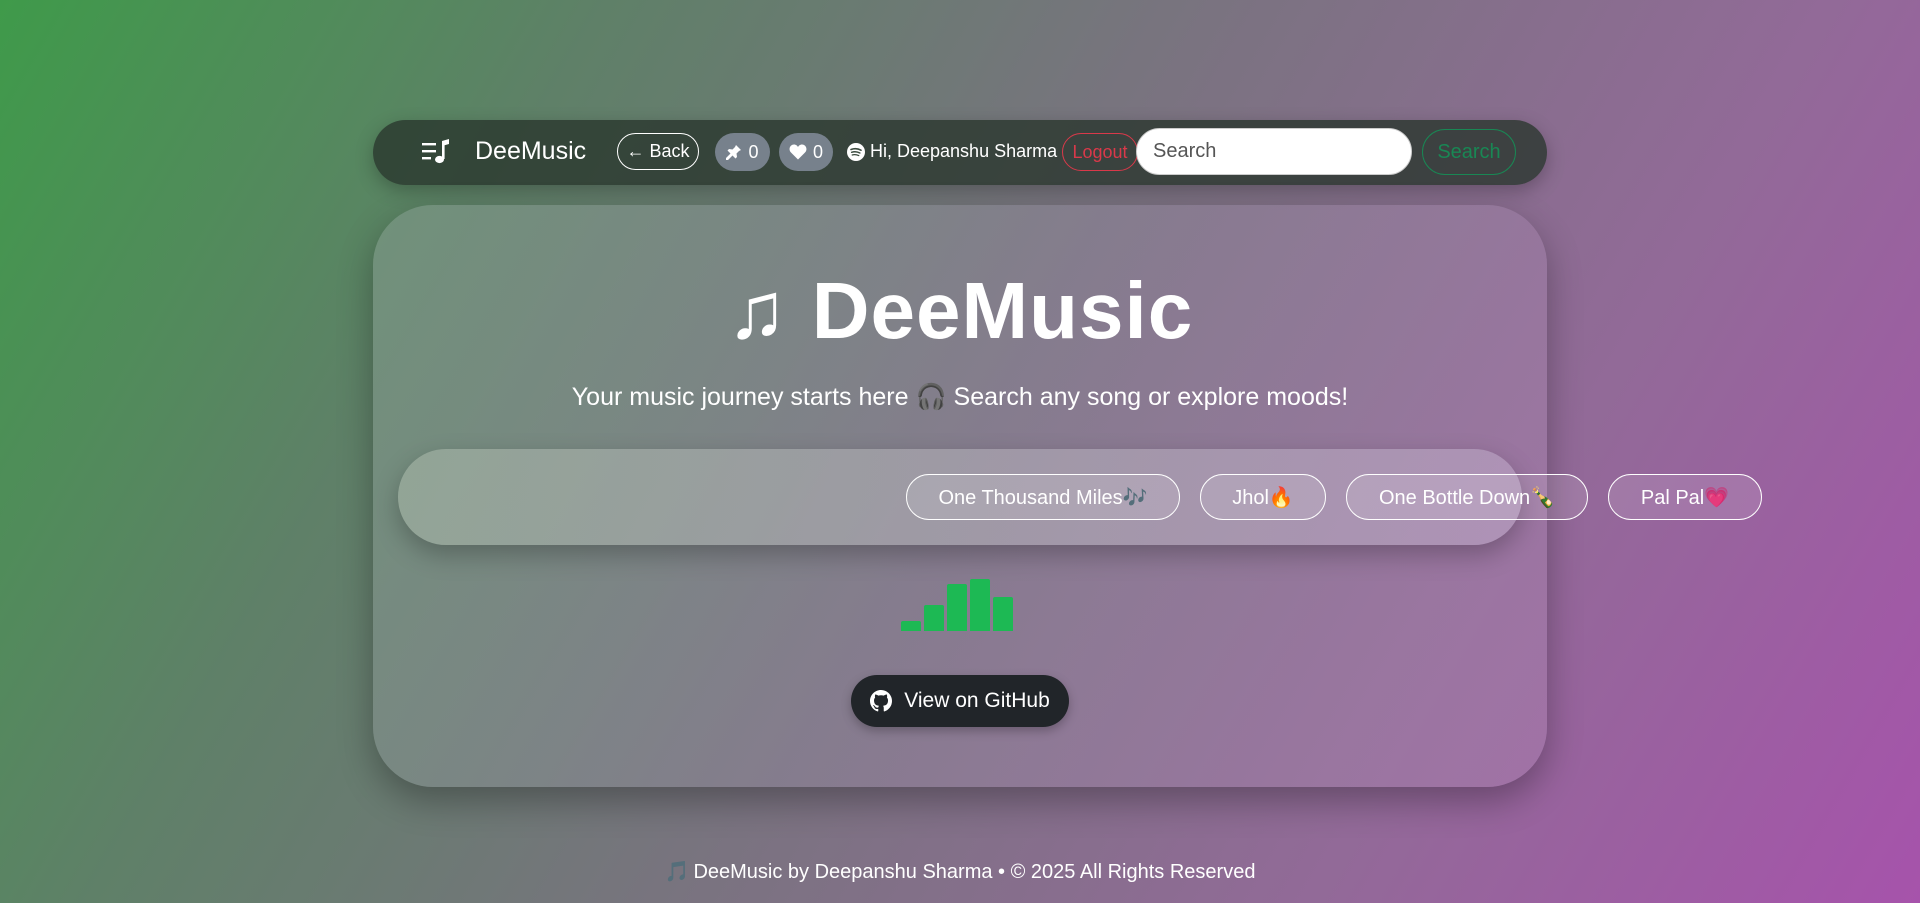  Describe the element at coordinates (1043, 497) in the screenshot. I see `mood-button: One Thousand Miles🎶` at that location.